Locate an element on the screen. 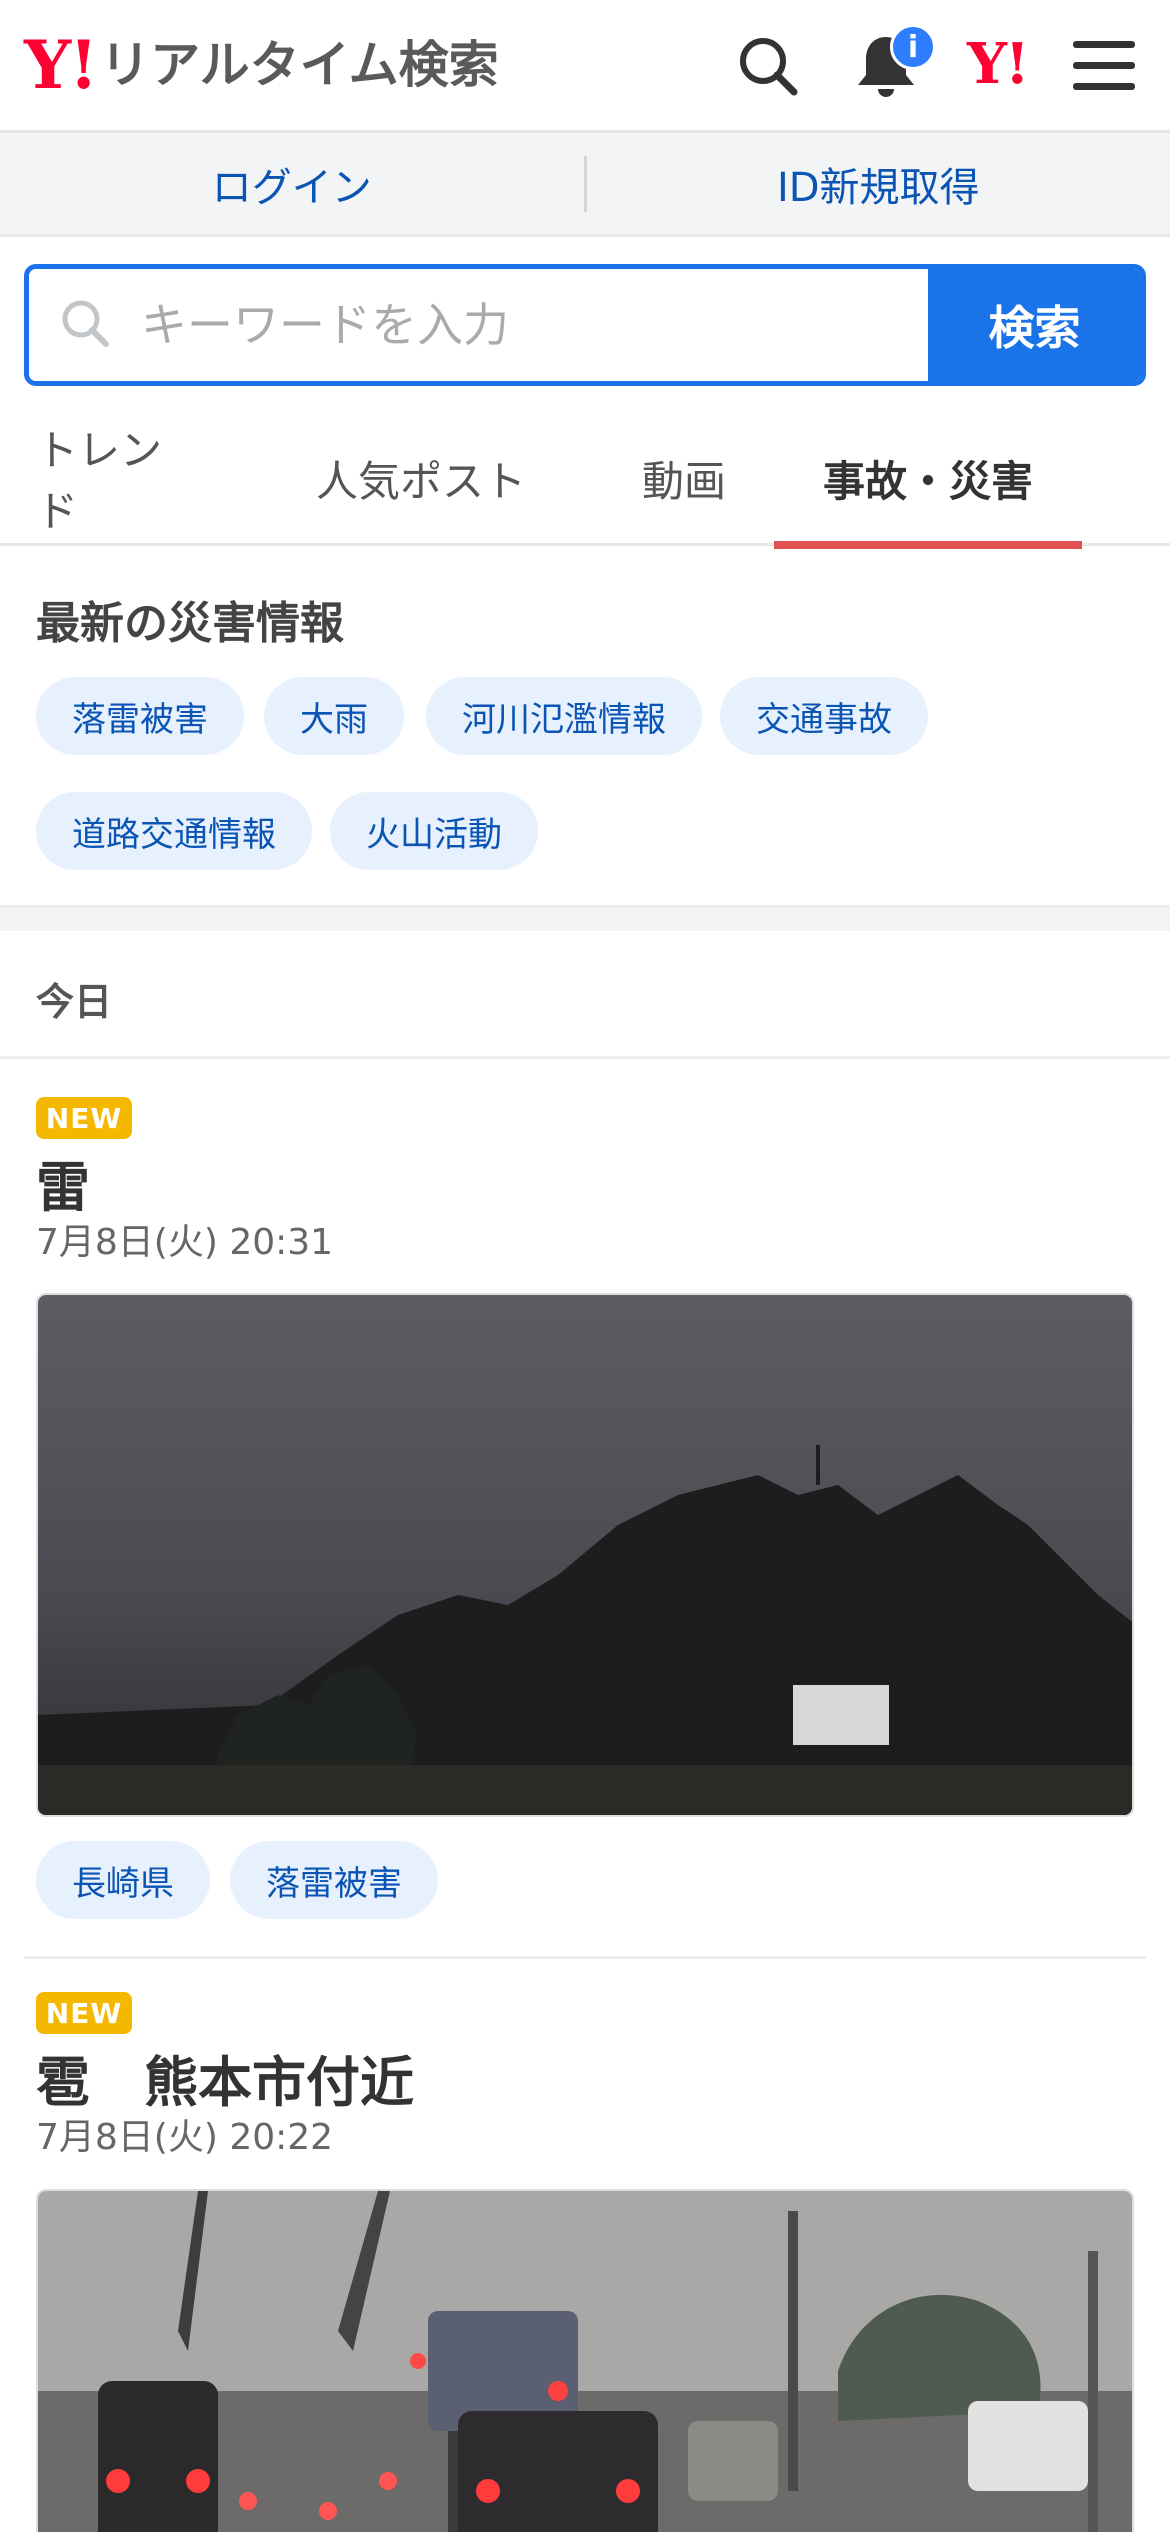 The height and width of the screenshot is (2532, 1170). latest-disaster-section: 最新の災害情報 落雷被害 大雨 河川氾濫情報 交通事故 道路交通情報 火山活動 is located at coordinates (585, 727).